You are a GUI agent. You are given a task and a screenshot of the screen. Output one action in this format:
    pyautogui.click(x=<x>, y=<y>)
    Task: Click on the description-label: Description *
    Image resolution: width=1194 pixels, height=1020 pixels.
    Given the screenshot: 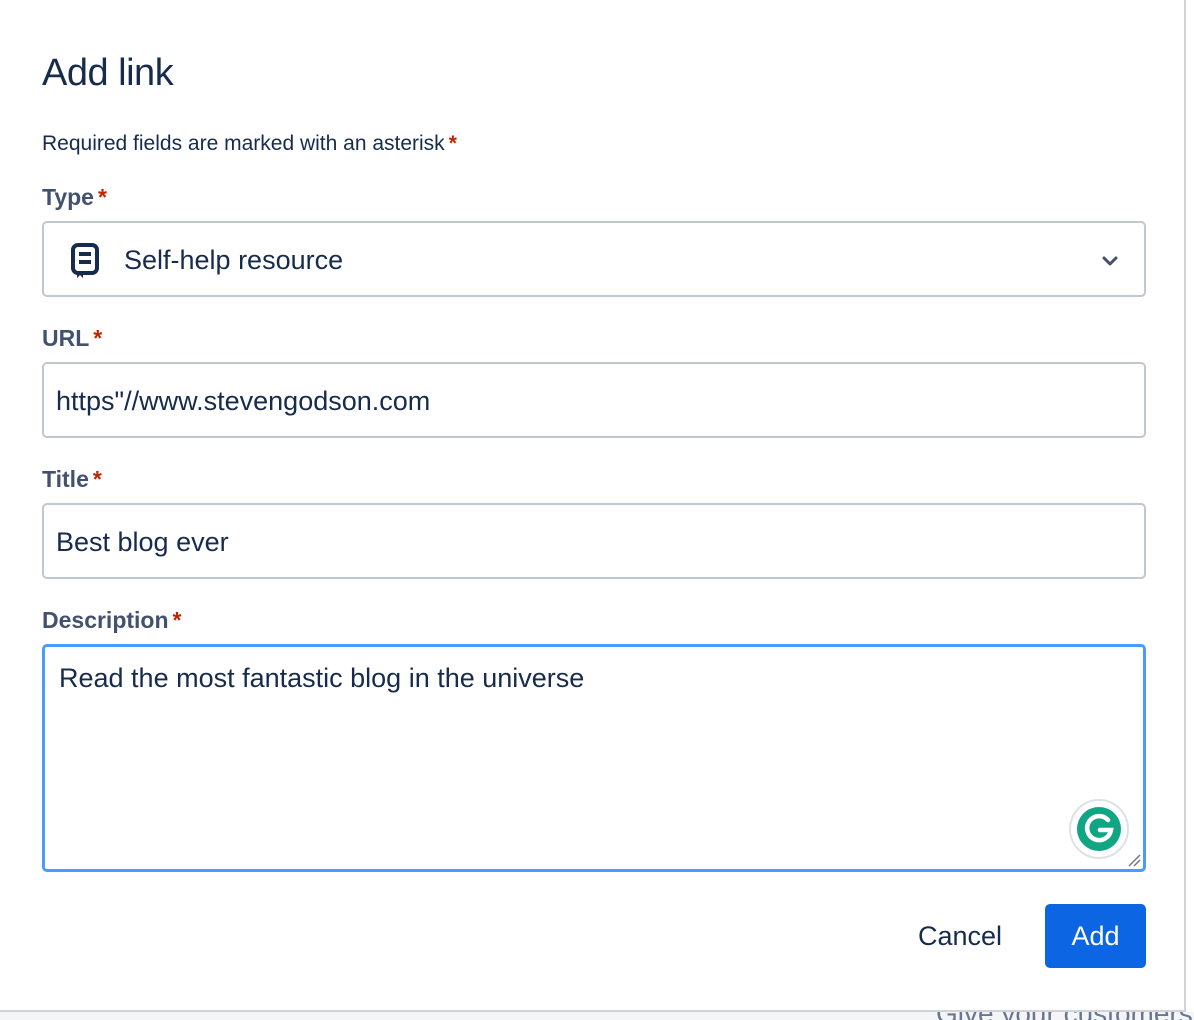 What is the action you would take?
    pyautogui.click(x=111, y=620)
    